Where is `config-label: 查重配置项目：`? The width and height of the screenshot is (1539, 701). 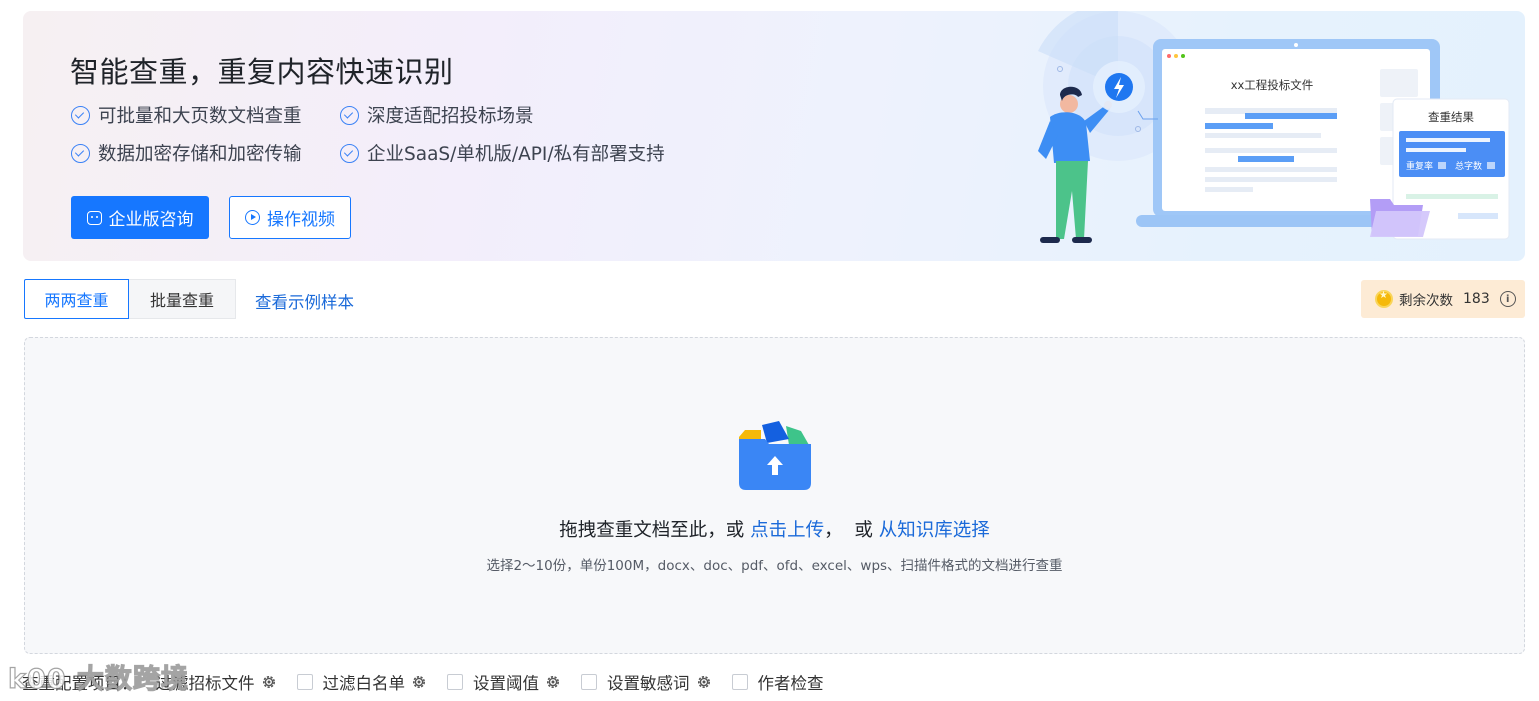
config-label: 查重配置项目： is located at coordinates (80, 683).